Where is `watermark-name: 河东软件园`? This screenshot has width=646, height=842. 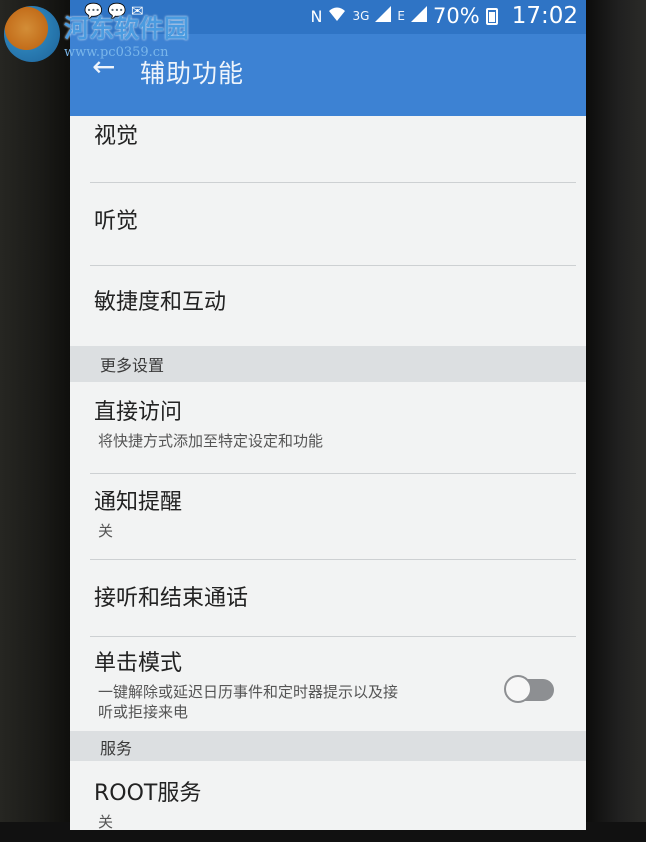
watermark-name: 河东软件园 is located at coordinates (127, 28).